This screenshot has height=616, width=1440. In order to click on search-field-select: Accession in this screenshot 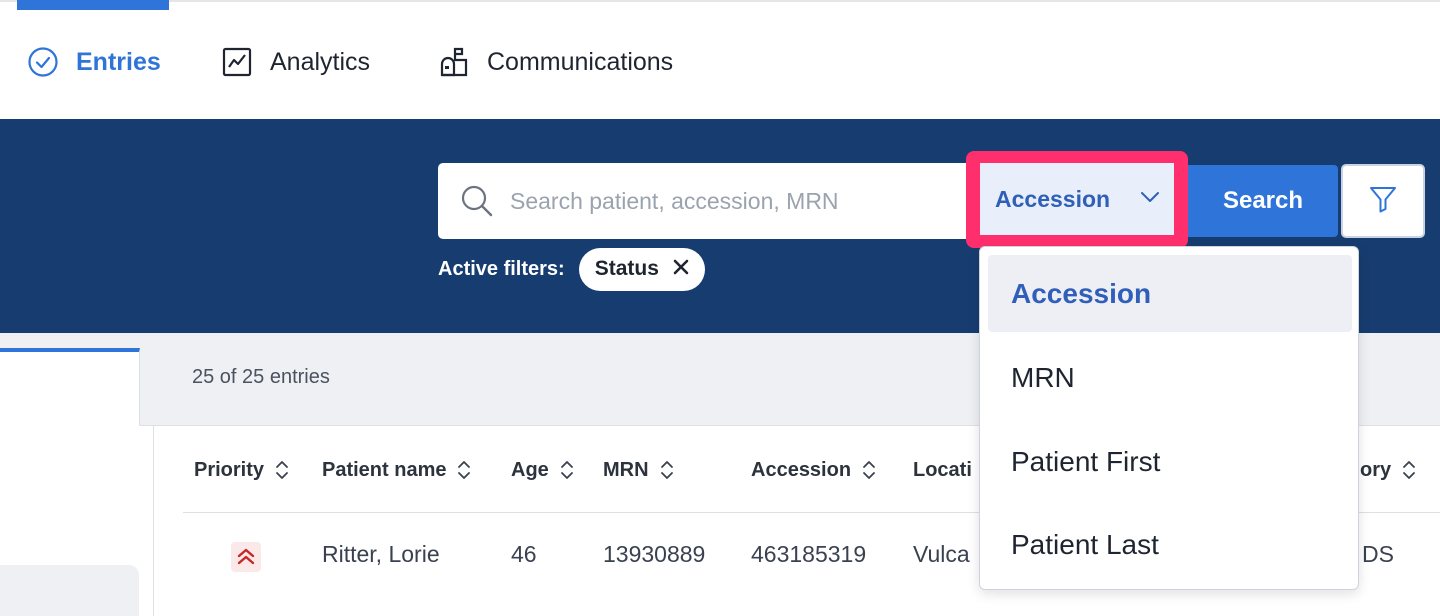, I will do `click(1077, 199)`.